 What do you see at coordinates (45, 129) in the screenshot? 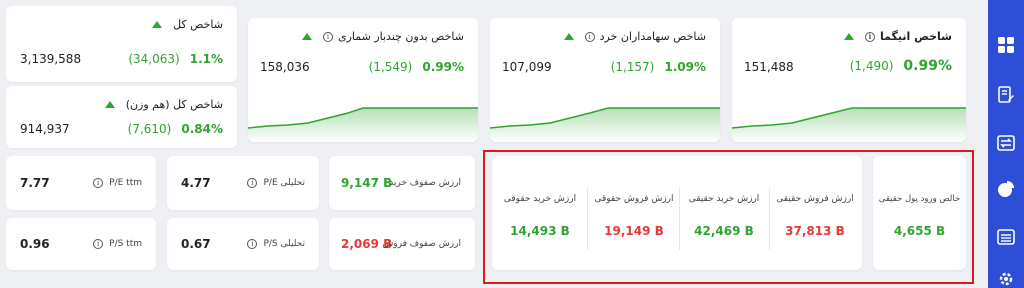
I see `index-value: 914,937` at bounding box center [45, 129].